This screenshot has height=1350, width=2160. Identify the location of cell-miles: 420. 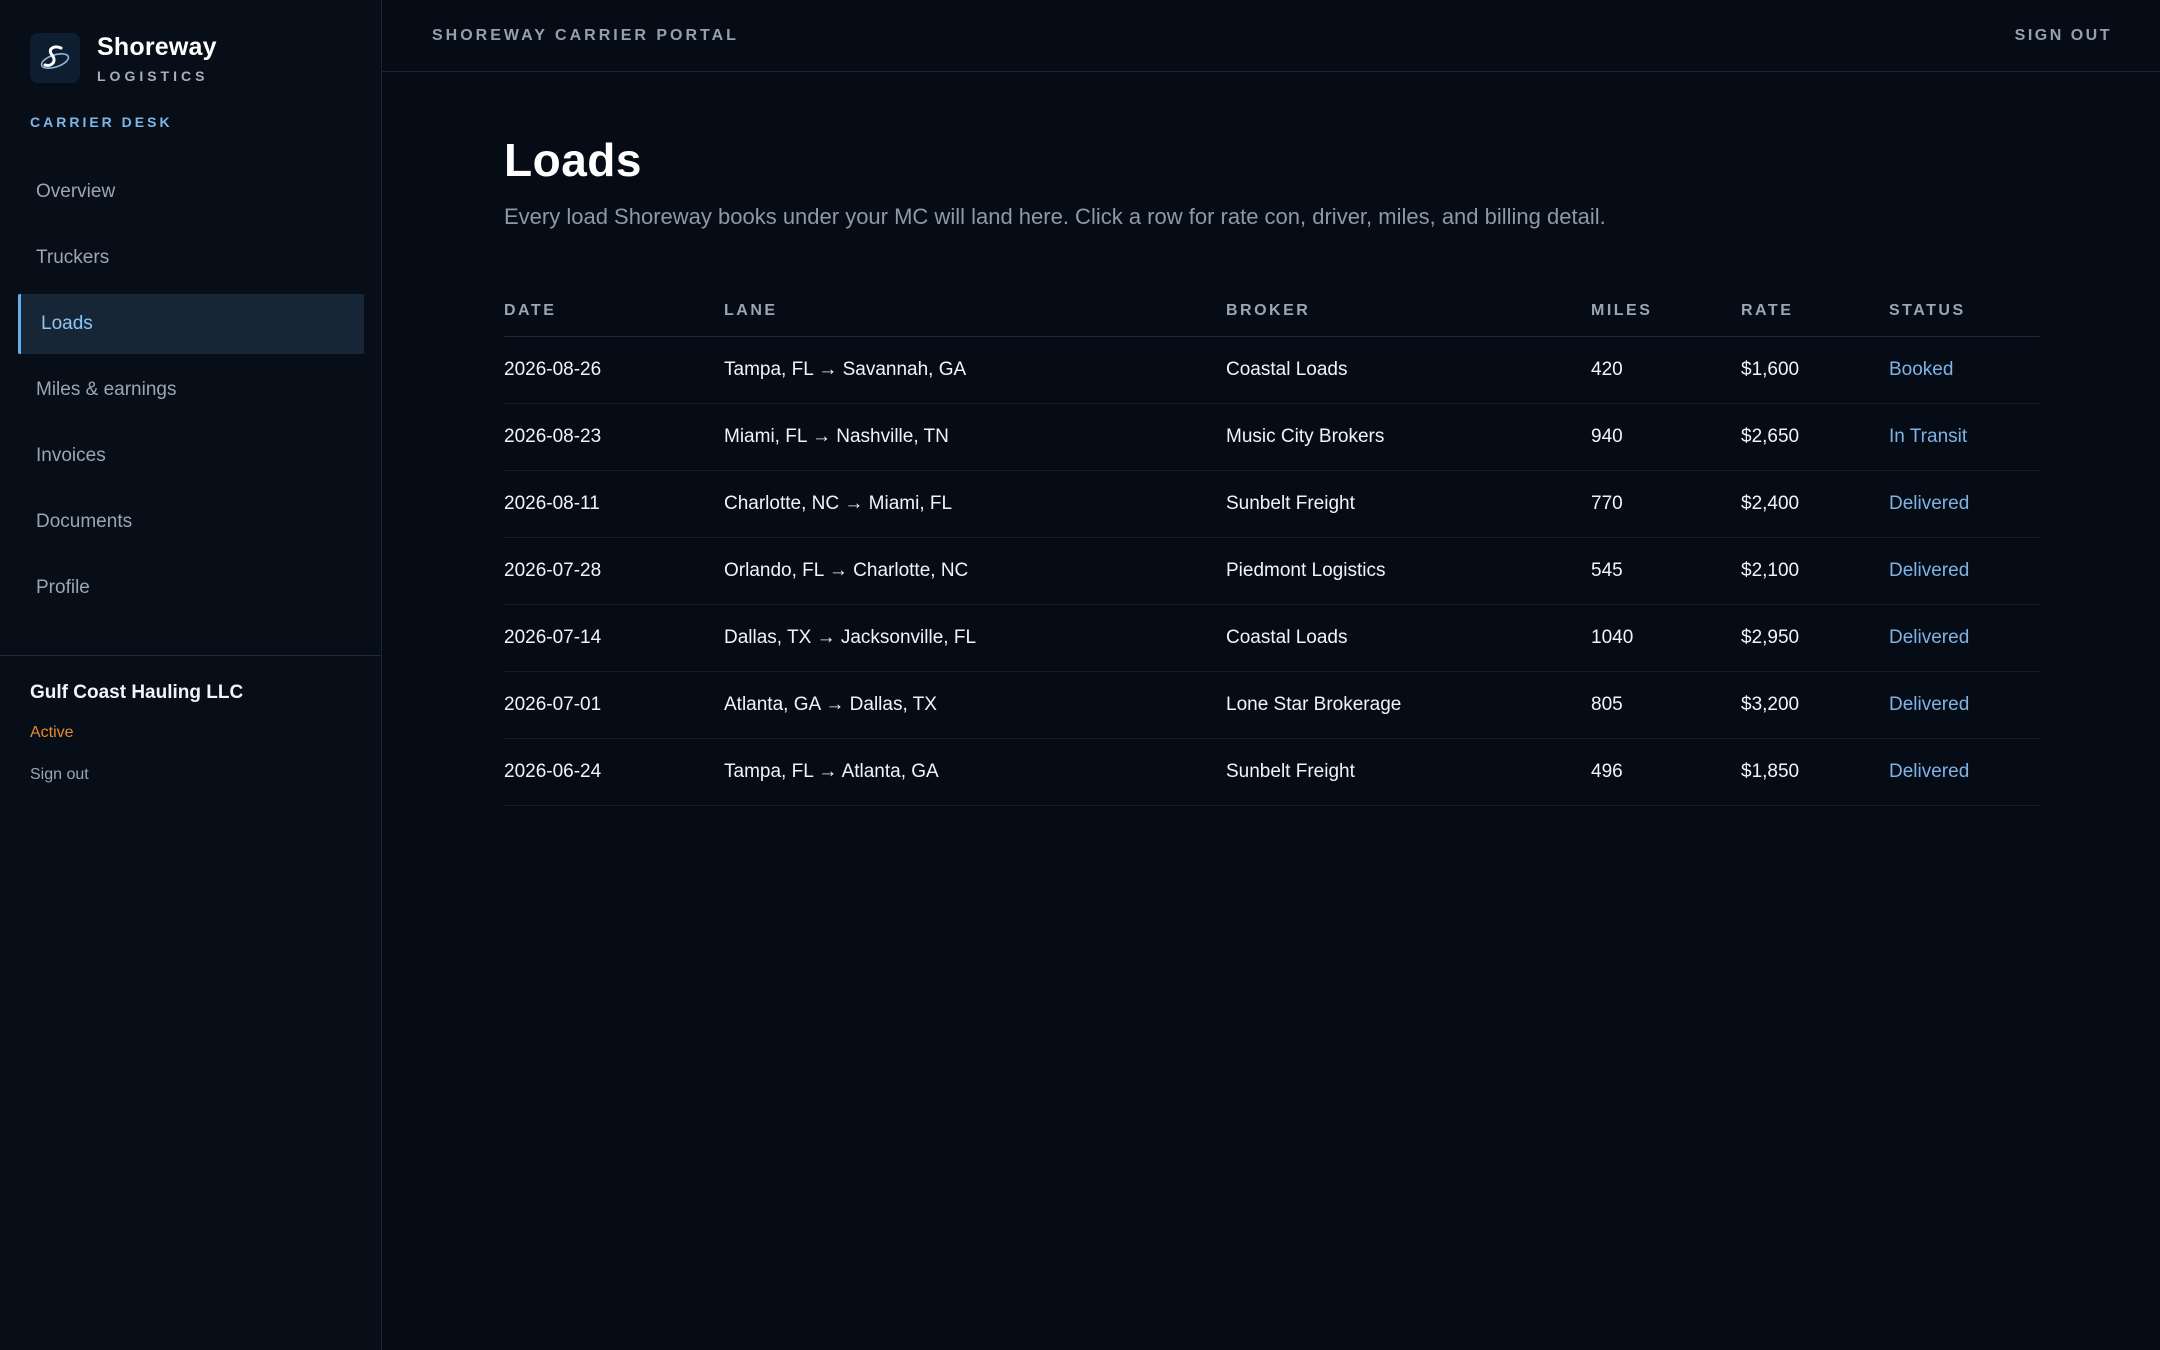
(1666, 370).